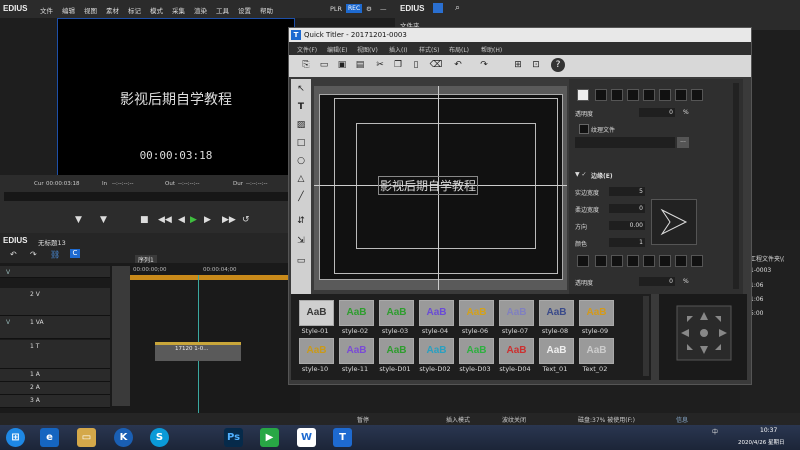  What do you see at coordinates (55, 254) in the screenshot?
I see `link-icon: ⛓` at bounding box center [55, 254].